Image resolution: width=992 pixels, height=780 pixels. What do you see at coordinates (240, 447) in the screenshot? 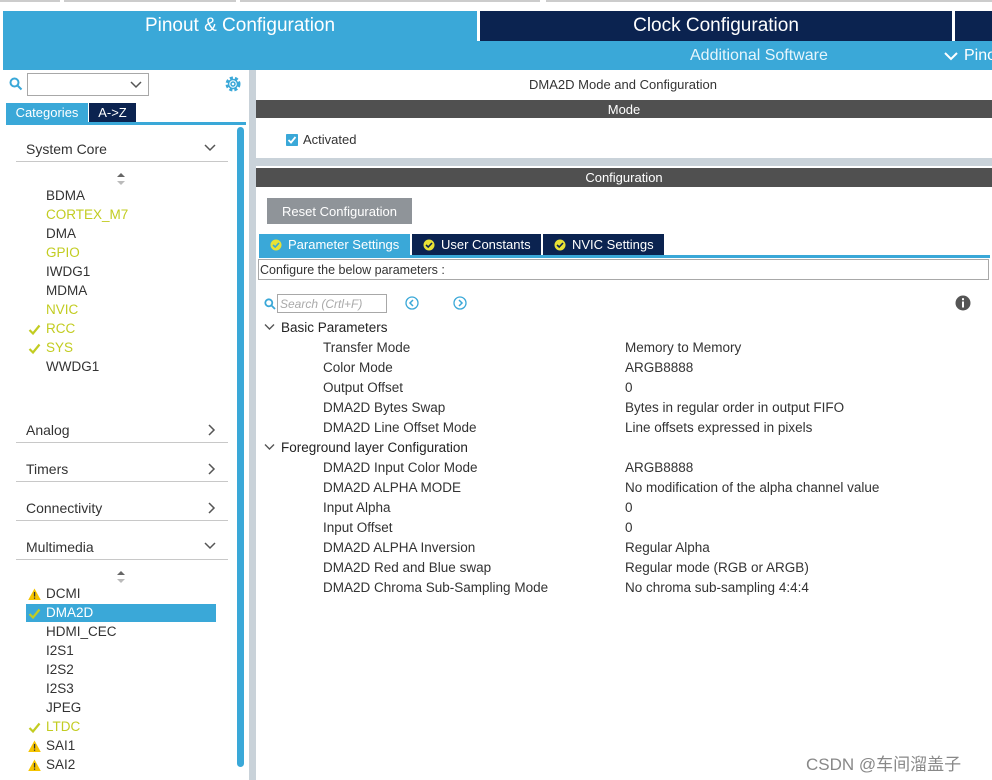
I see `left-scrollbar-thumb` at bounding box center [240, 447].